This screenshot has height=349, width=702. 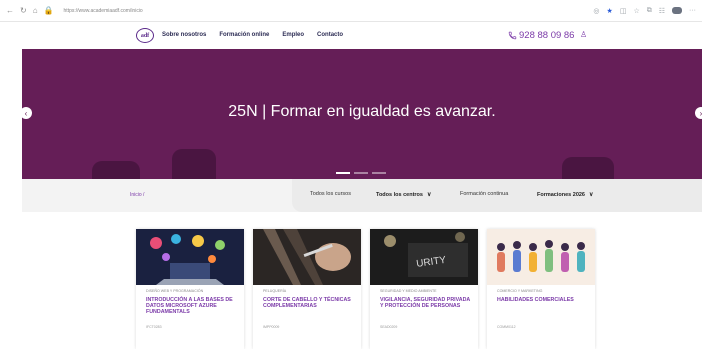 I want to click on menu-item-formacion-online: Formación online, so click(x=244, y=35).